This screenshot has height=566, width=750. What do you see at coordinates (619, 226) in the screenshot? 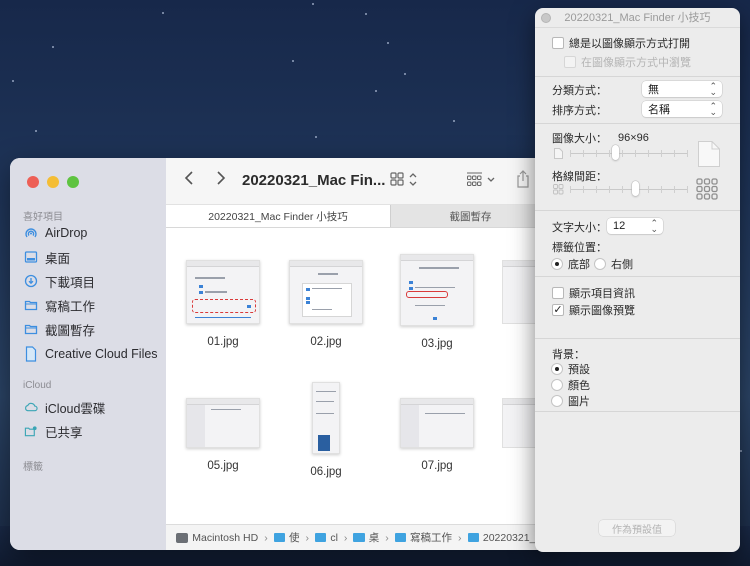
I see `select-value: 12` at bounding box center [619, 226].